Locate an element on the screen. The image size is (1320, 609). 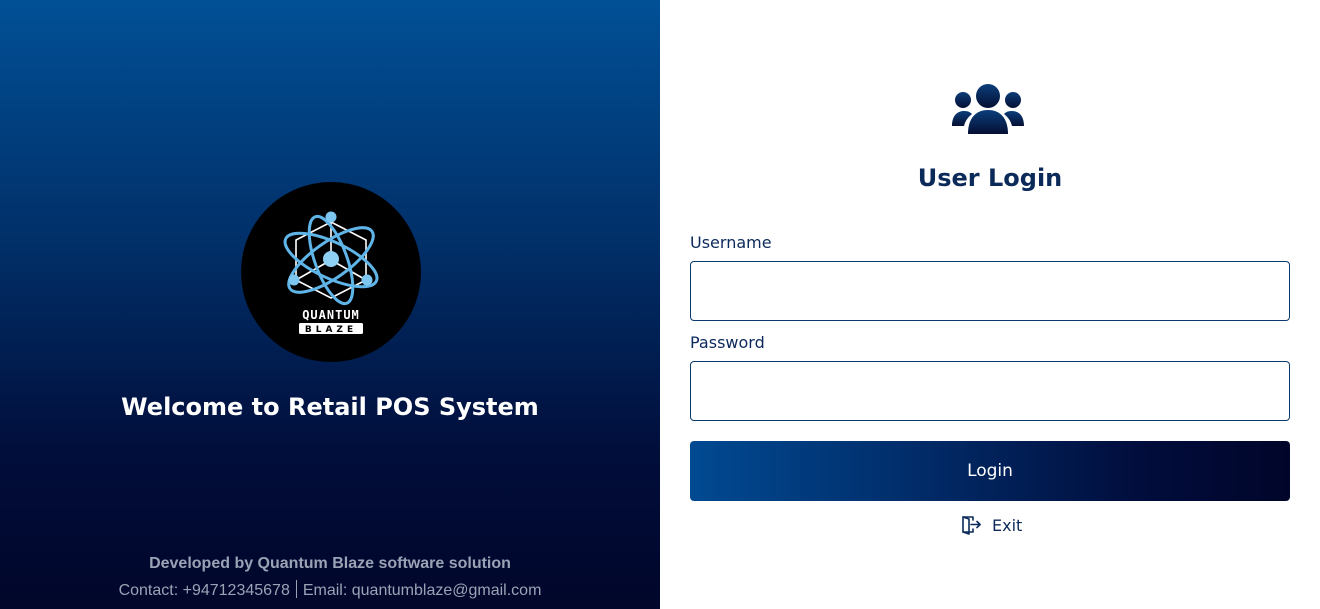
atom-logo-icon: QUANTUM BLAZE is located at coordinates (331, 273).